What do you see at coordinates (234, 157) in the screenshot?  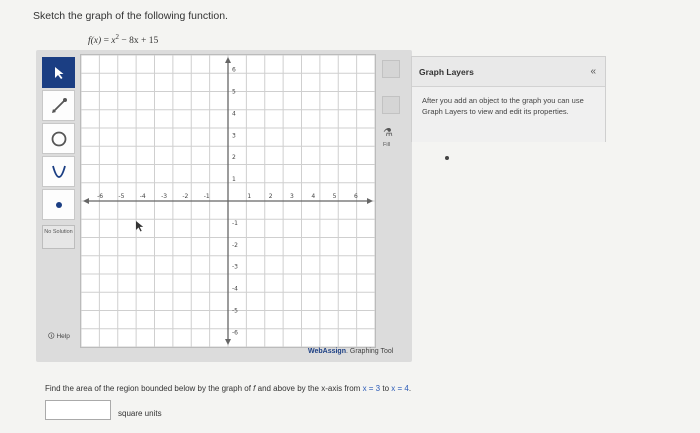 I see `y-tick-label: 2` at bounding box center [234, 157].